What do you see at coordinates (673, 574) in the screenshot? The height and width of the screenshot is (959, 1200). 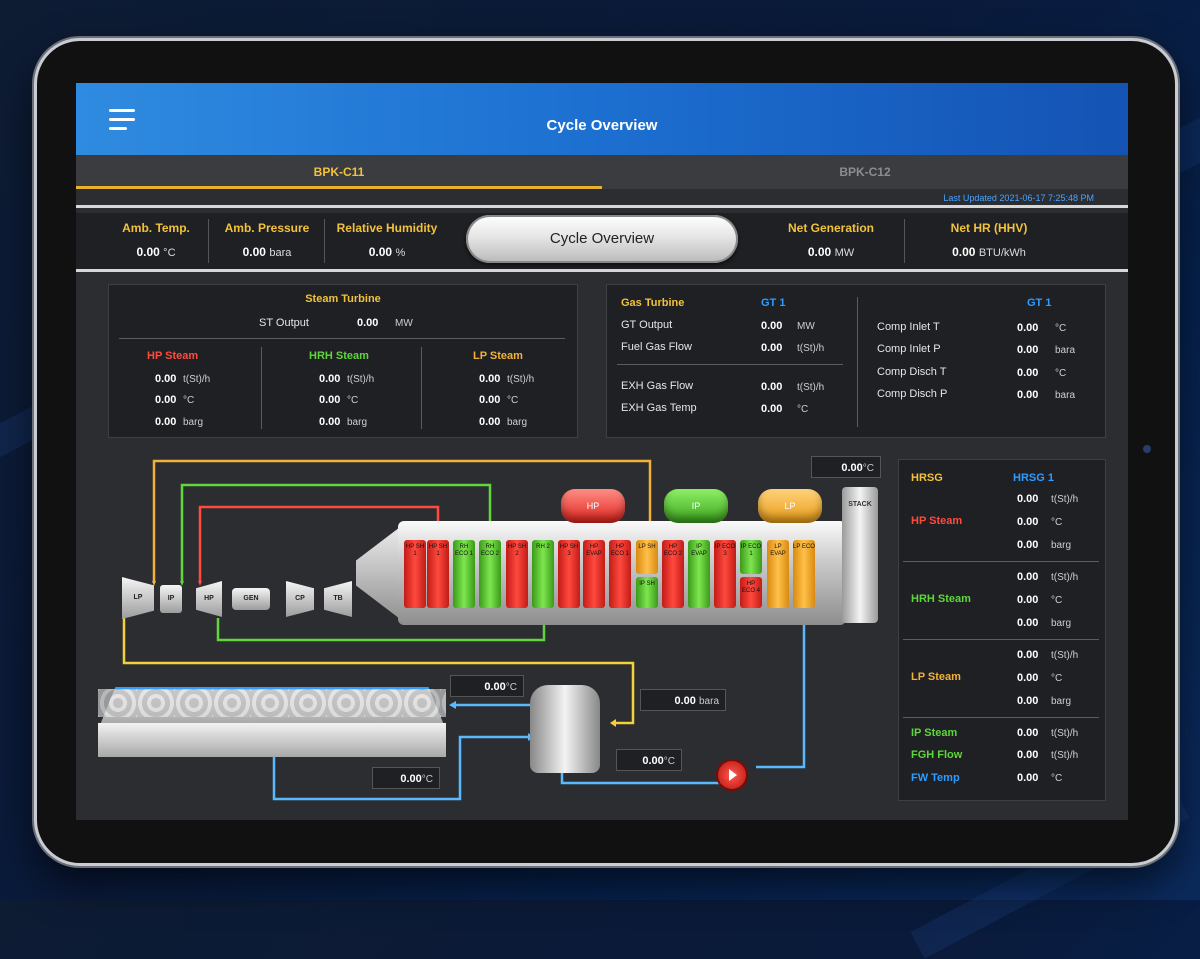 I see `hrsg-tube-hp-eco-2: HP ECO 2` at bounding box center [673, 574].